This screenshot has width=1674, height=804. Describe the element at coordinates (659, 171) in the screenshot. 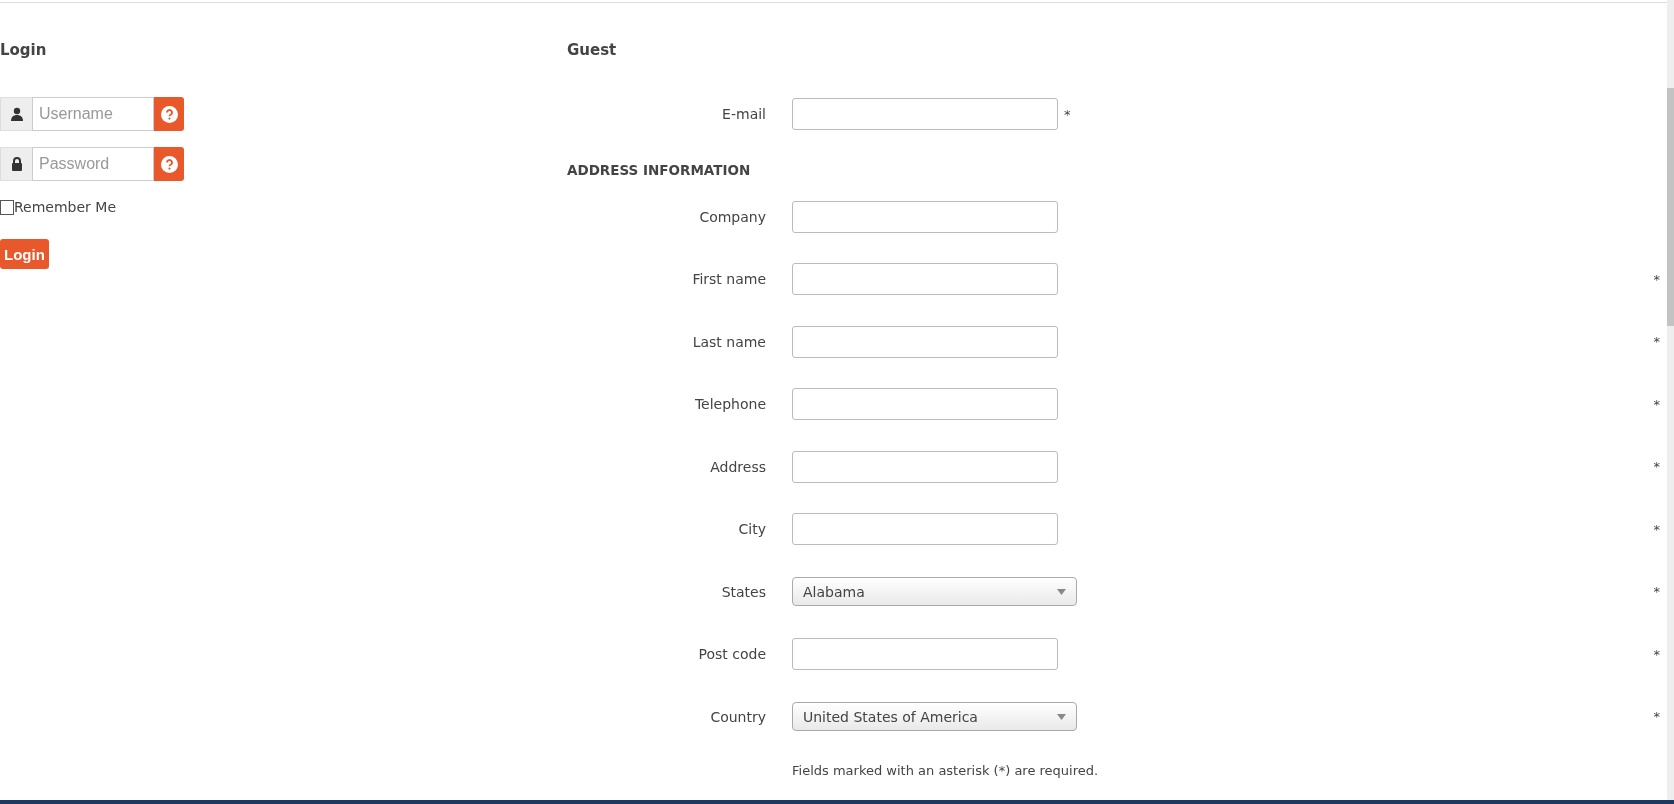

I see `section-heading: ADDRESS INFORMATION` at that location.